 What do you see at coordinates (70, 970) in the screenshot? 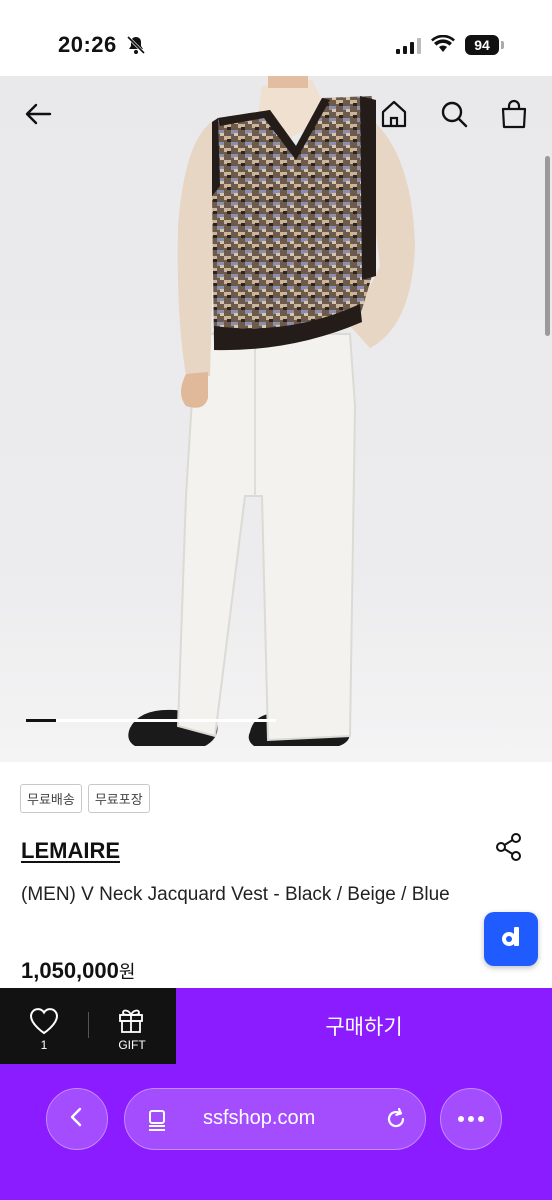
I see `price-value: 1,050,000` at bounding box center [70, 970].